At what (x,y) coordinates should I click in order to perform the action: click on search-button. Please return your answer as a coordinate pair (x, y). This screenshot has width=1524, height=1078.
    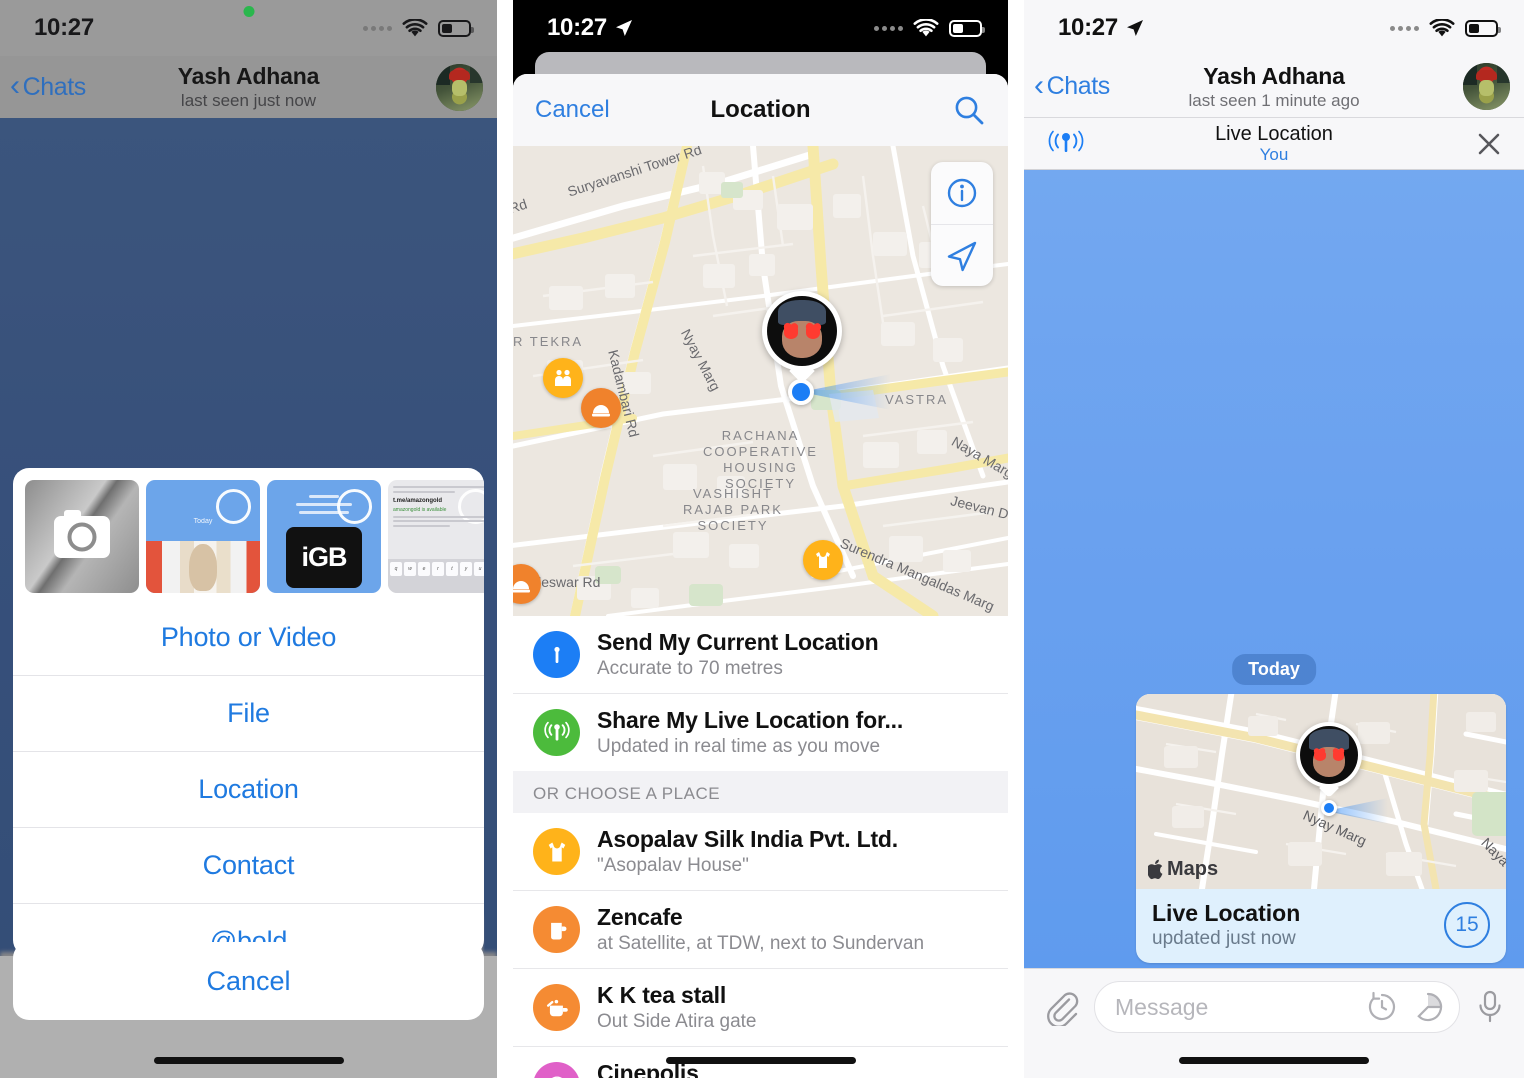
    Looking at the image, I should click on (969, 110).